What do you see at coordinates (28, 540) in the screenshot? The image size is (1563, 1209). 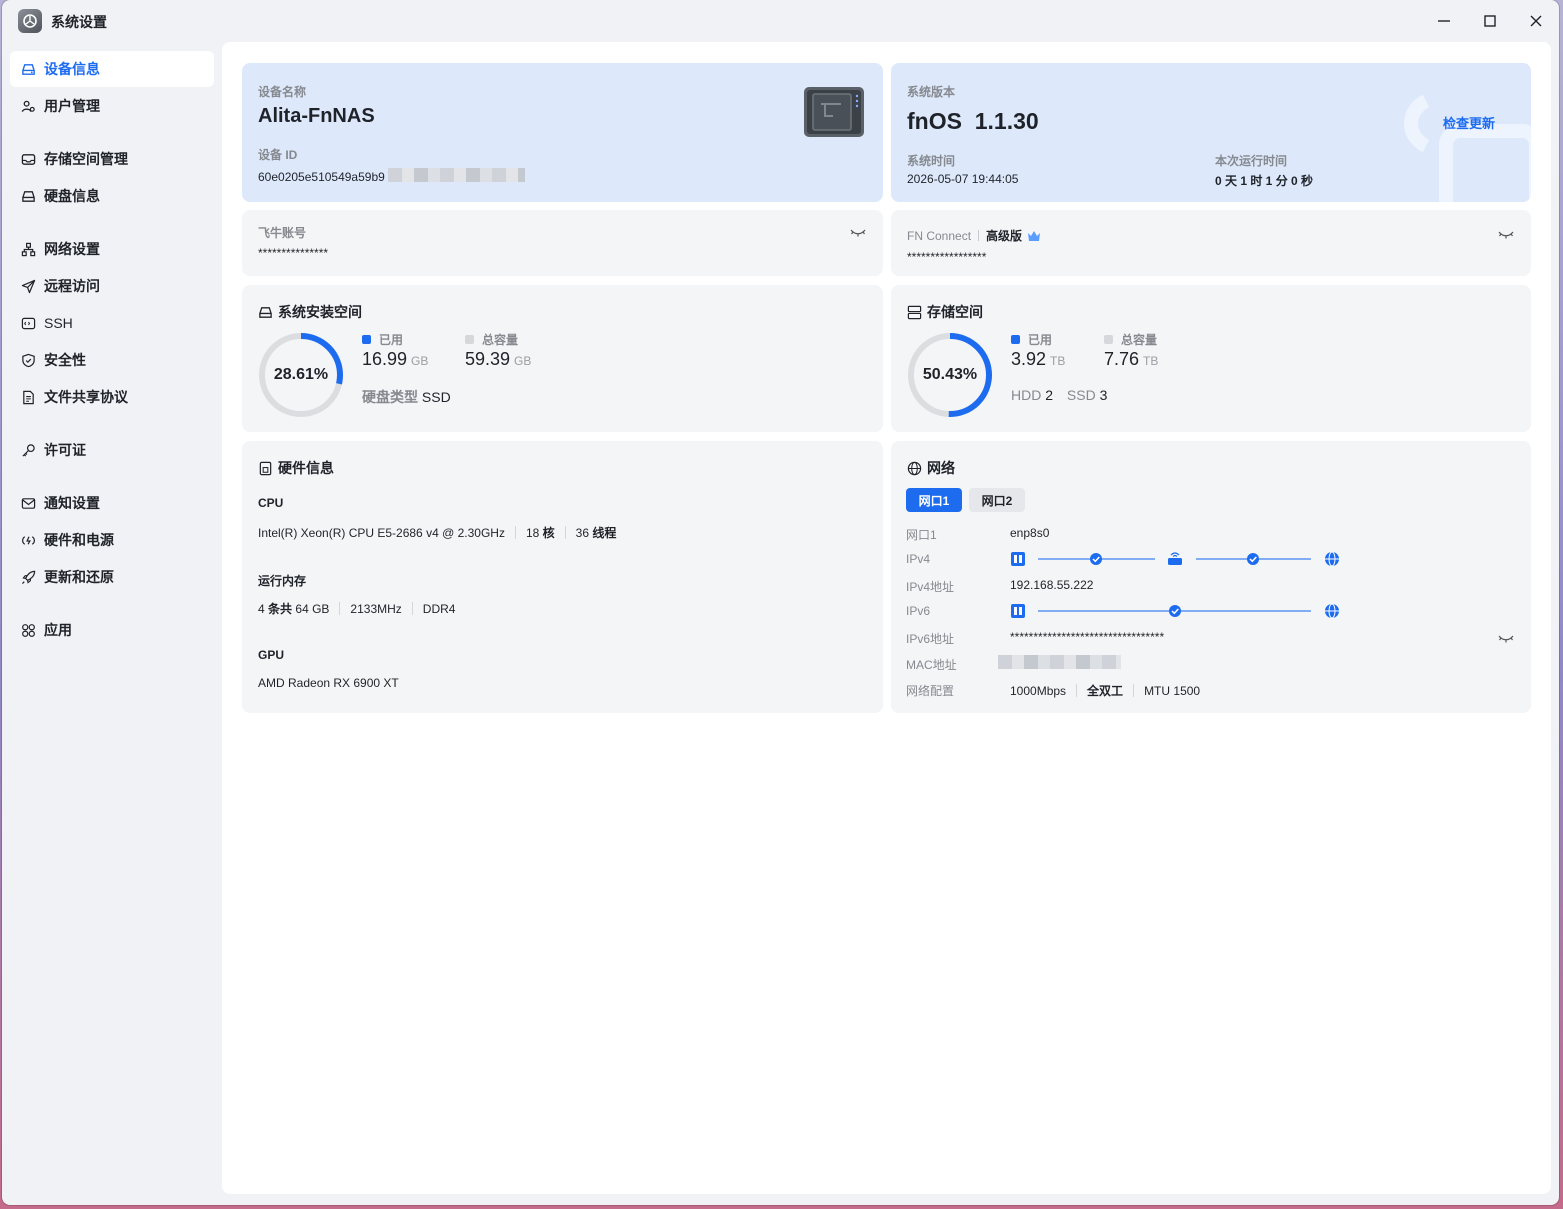 I see `power-icon` at bounding box center [28, 540].